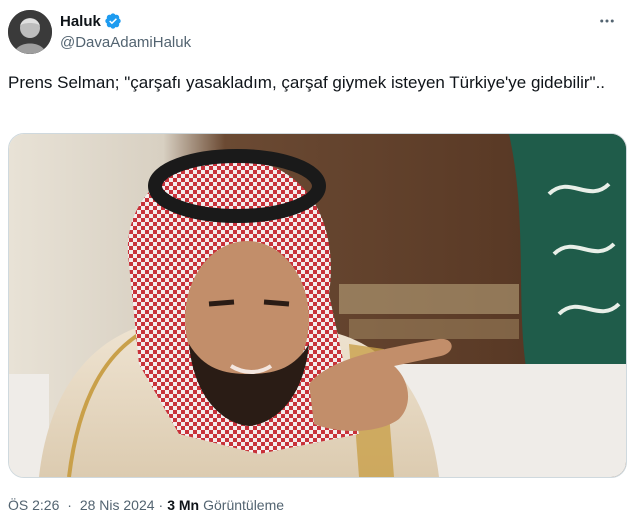  I want to click on author-name-row: Haluk, so click(91, 21).